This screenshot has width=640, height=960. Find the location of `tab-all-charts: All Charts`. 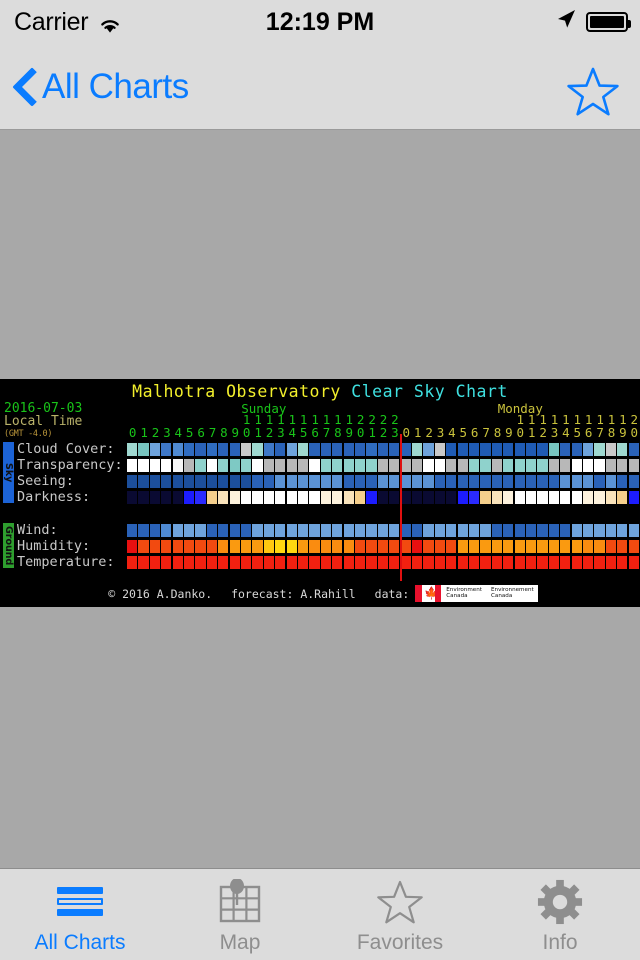

tab-all-charts: All Charts is located at coordinates (80, 914).